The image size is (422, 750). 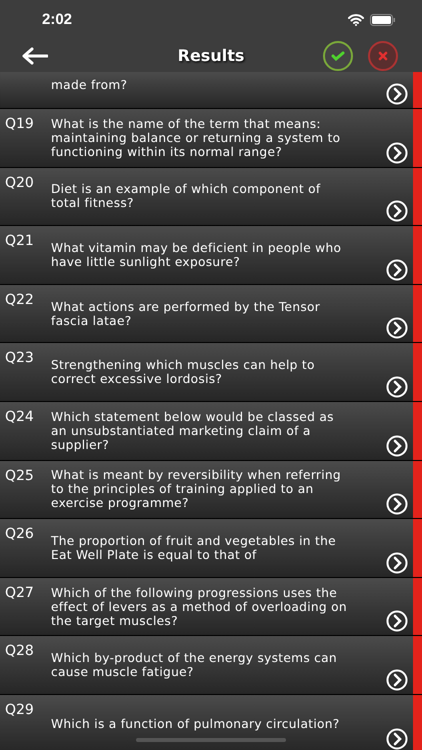 I want to click on question-row: Q23 Strengthening which muscles can help to correct excessive lordosis?, so click(x=211, y=372).